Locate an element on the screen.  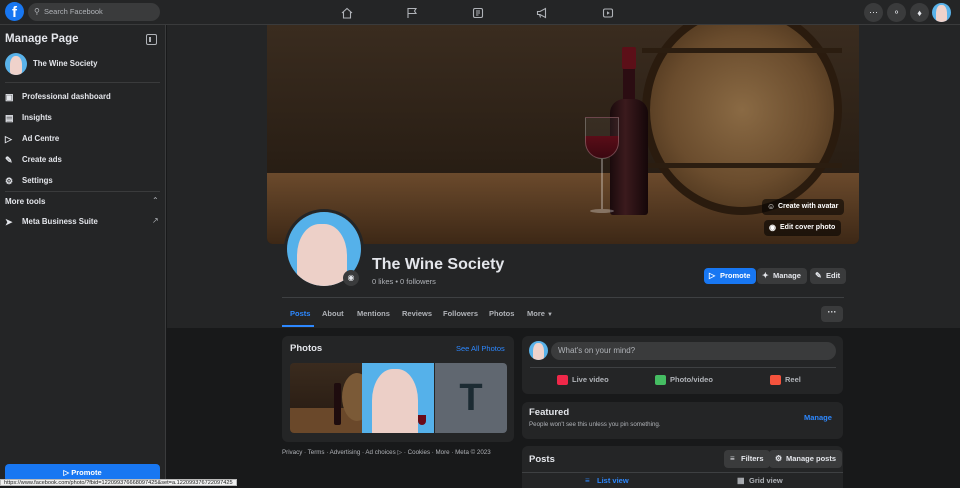
promote-button-label: Promote is located at coordinates (86, 472).